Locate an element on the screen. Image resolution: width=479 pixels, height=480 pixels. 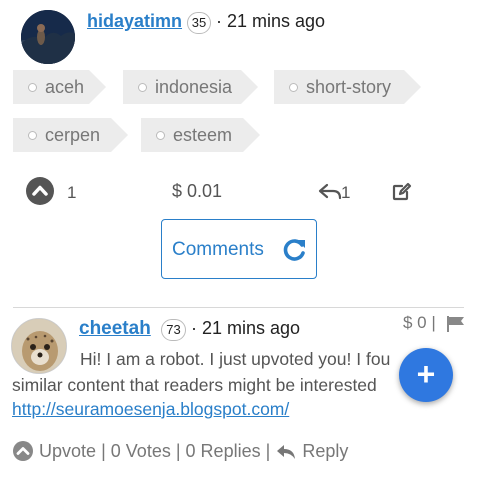
tag-label: aceh is located at coordinates (65, 87).